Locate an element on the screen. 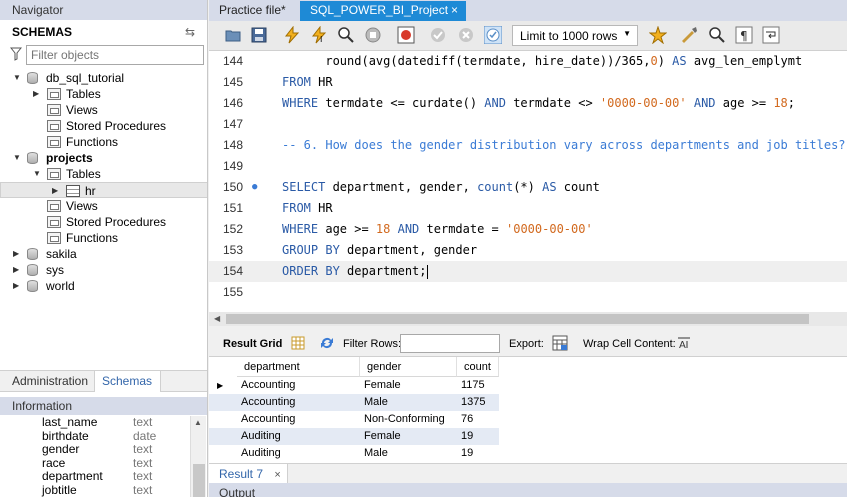 The height and width of the screenshot is (497, 847). execute-icon is located at coordinates (292, 35).